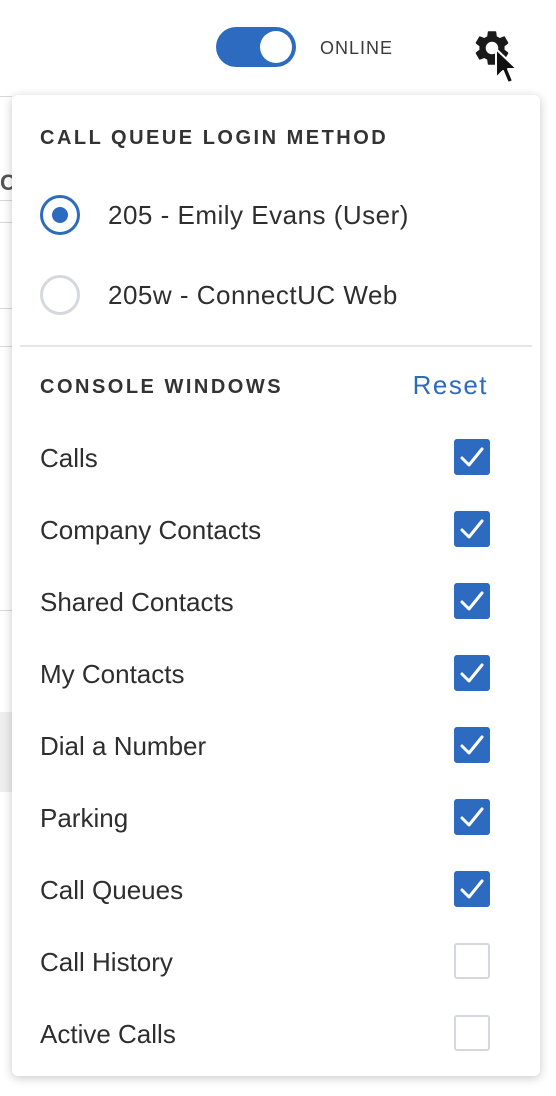 The width and height of the screenshot is (556, 1096). I want to click on login-method-heading: CALL QUEUE LOGIN METHOD, so click(214, 138).